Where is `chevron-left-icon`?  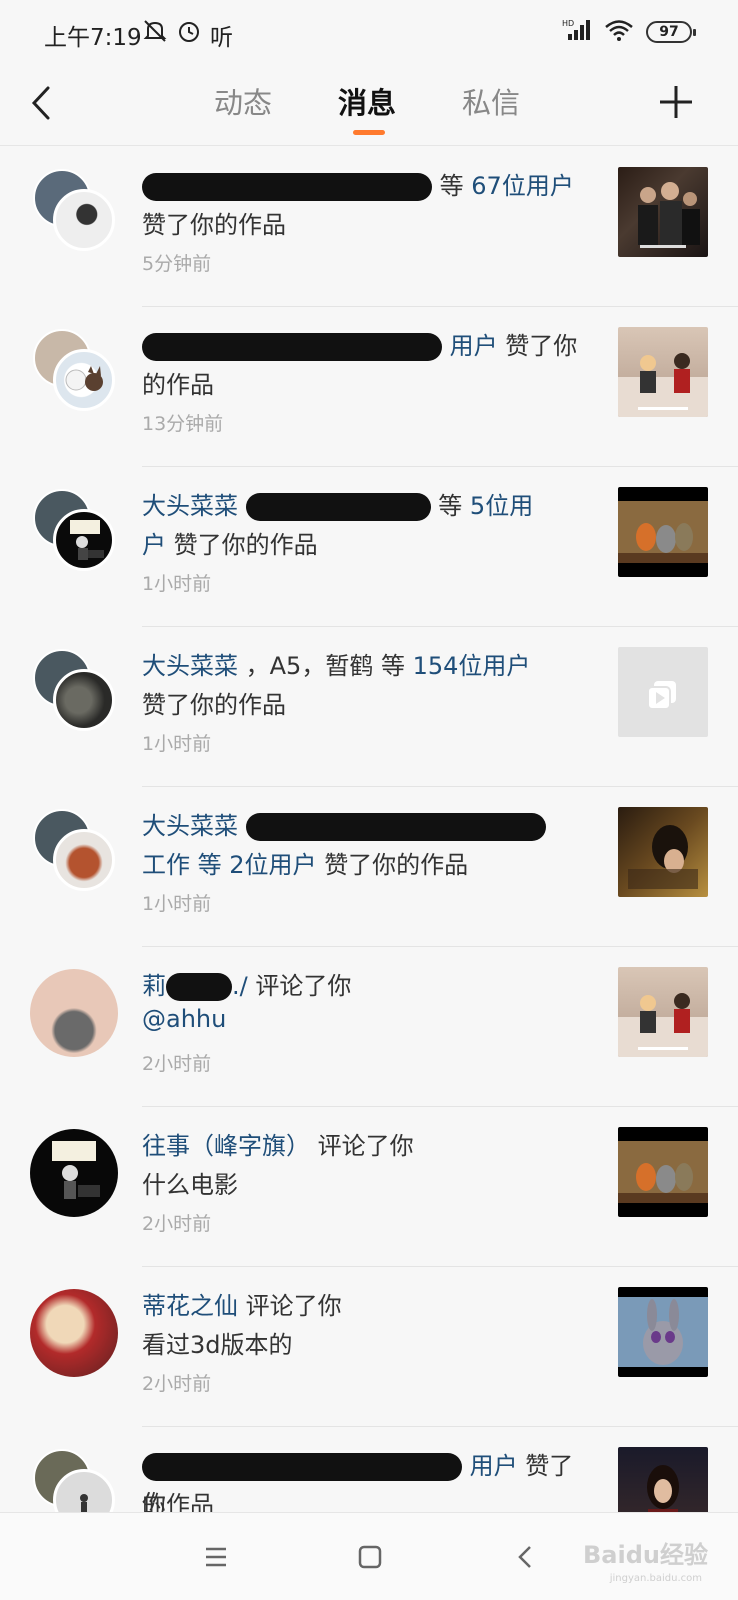
chevron-left-icon is located at coordinates (40, 103).